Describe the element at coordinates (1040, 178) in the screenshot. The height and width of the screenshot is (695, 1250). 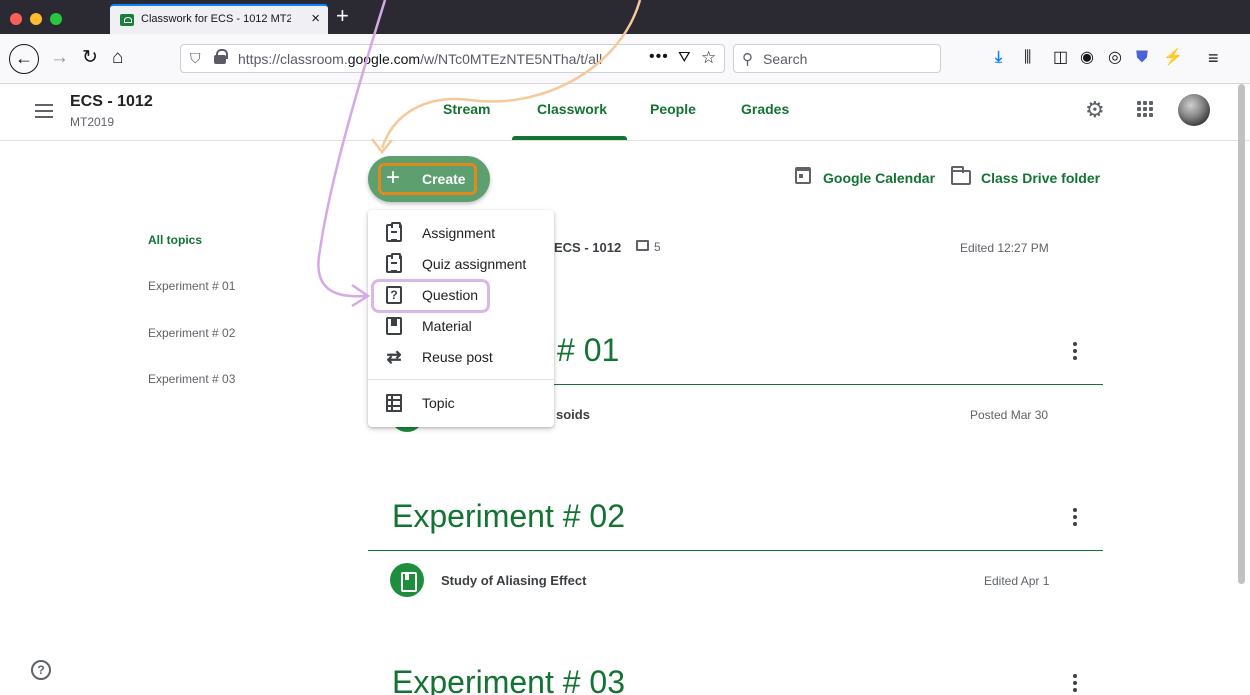
I see `class-drive-folder-link: Class Drive folder` at that location.